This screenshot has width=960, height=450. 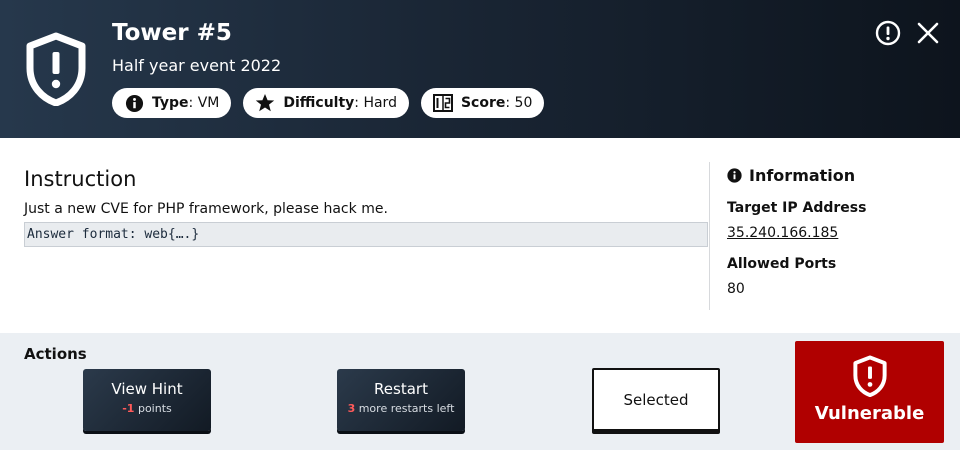 What do you see at coordinates (401, 389) in the screenshot?
I see `restart-label: Restart` at bounding box center [401, 389].